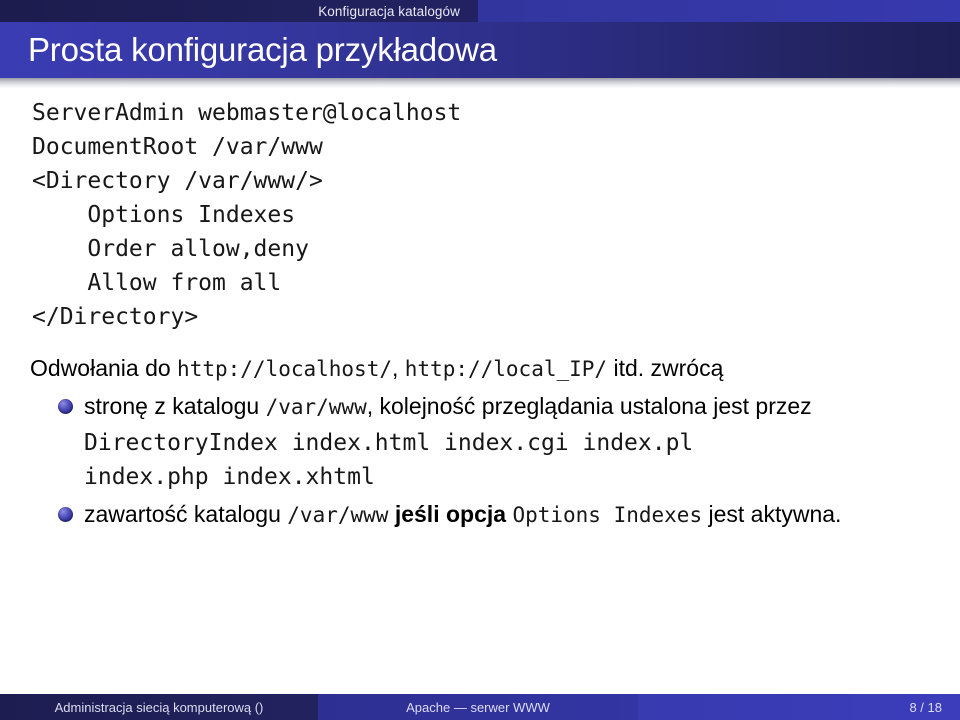  Describe the element at coordinates (665, 368) in the screenshot. I see `intro-tail-text: itd. zwrócą` at that location.